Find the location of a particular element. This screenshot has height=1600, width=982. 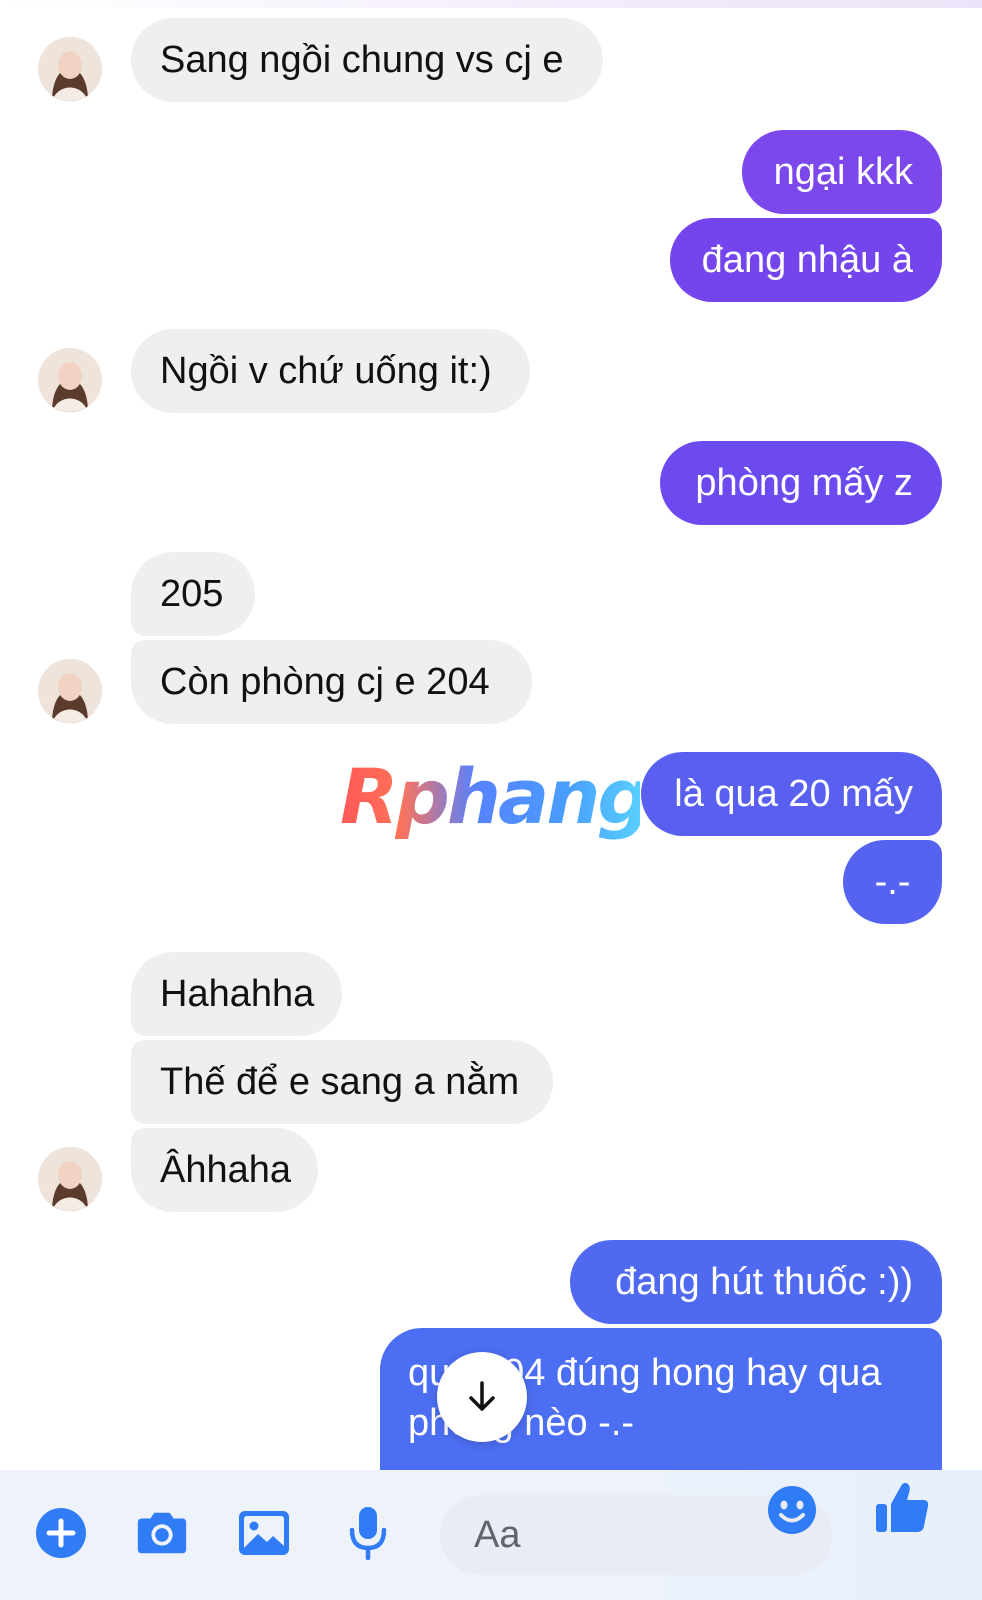

outgoing-message: là qua 20 mấy is located at coordinates (791, 794).